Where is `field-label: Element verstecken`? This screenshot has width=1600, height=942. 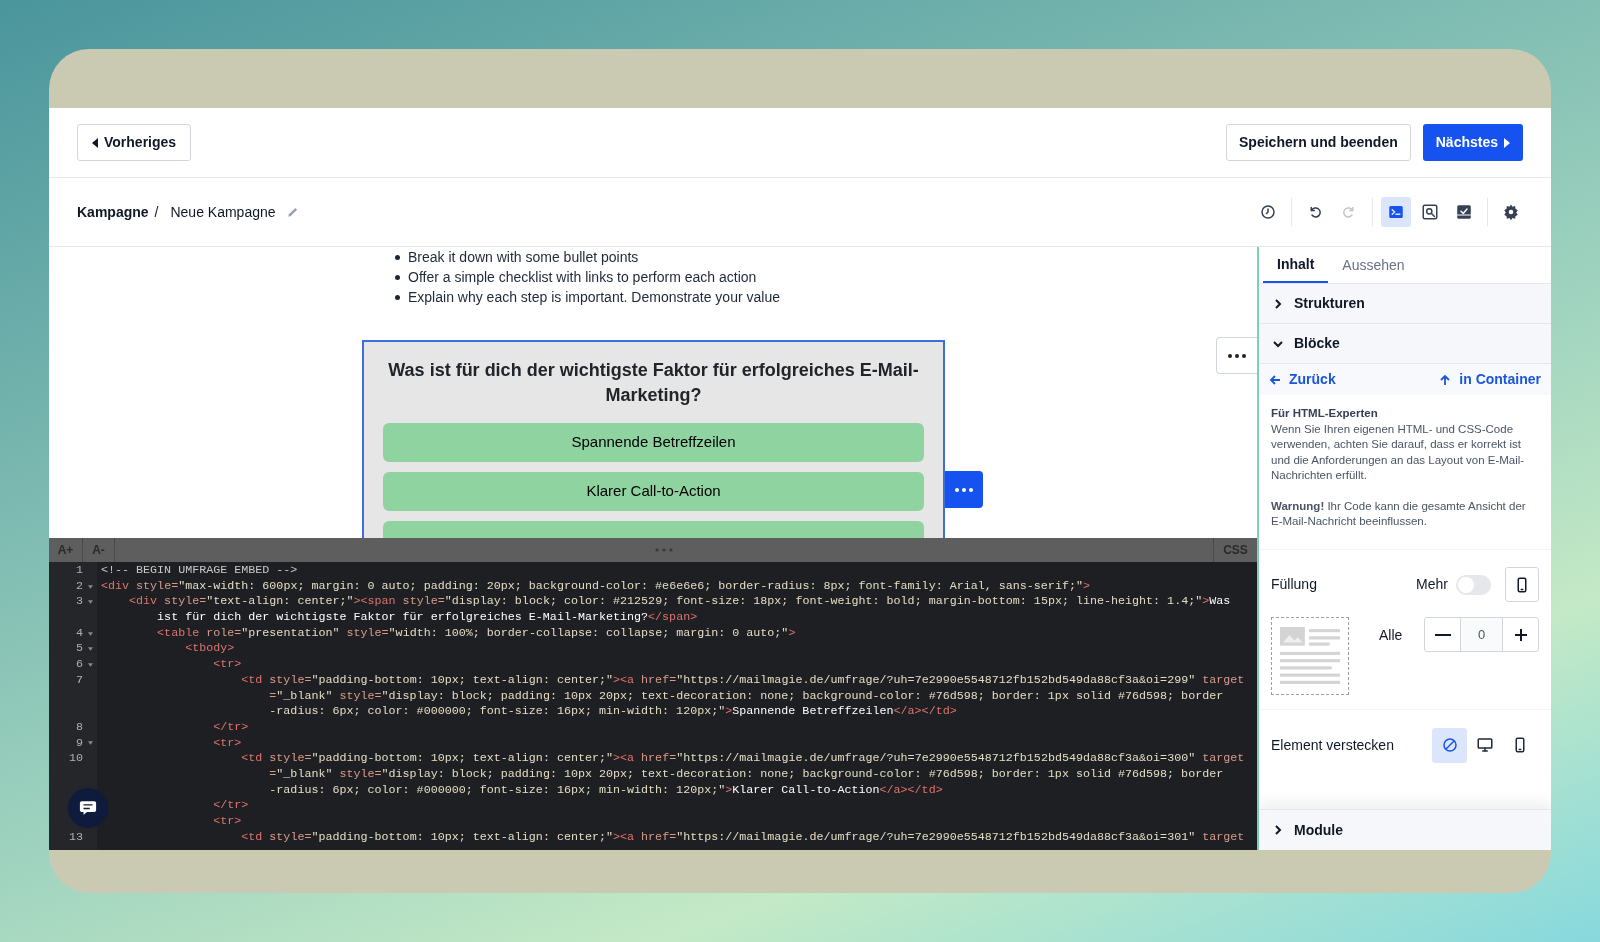 field-label: Element verstecken is located at coordinates (1333, 745).